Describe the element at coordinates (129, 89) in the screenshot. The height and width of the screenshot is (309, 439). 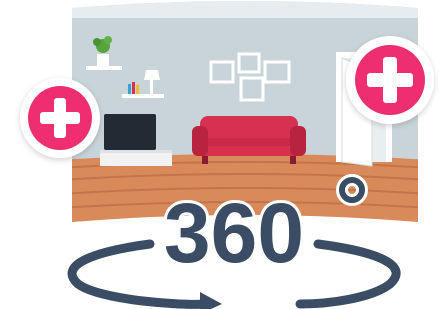
I see `books-icon` at that location.